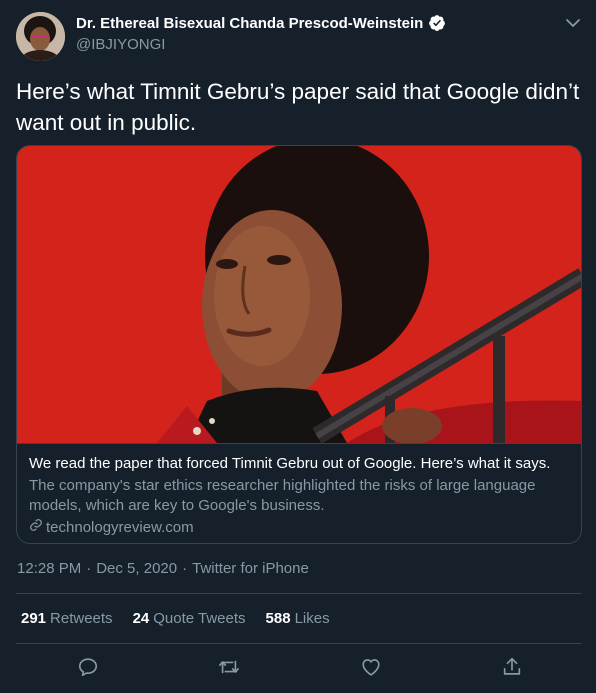 The height and width of the screenshot is (693, 596). I want to click on card-domain: technologyreview.com, so click(300, 528).